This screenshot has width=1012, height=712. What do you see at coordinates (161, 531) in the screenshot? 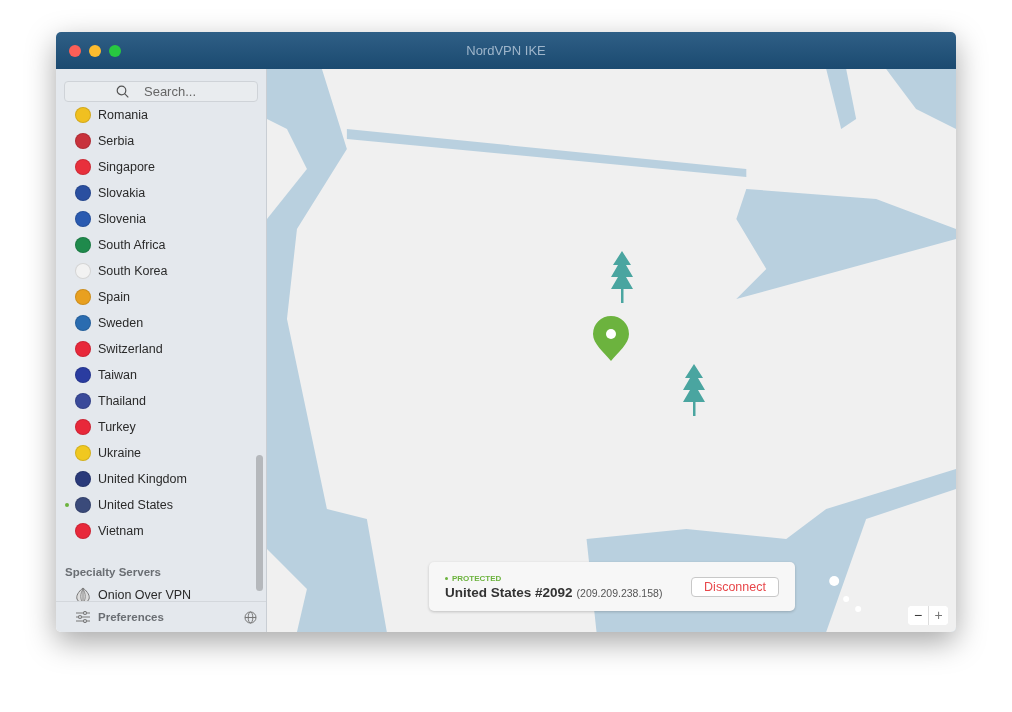
I see `country-item: Vietnam` at bounding box center [161, 531].